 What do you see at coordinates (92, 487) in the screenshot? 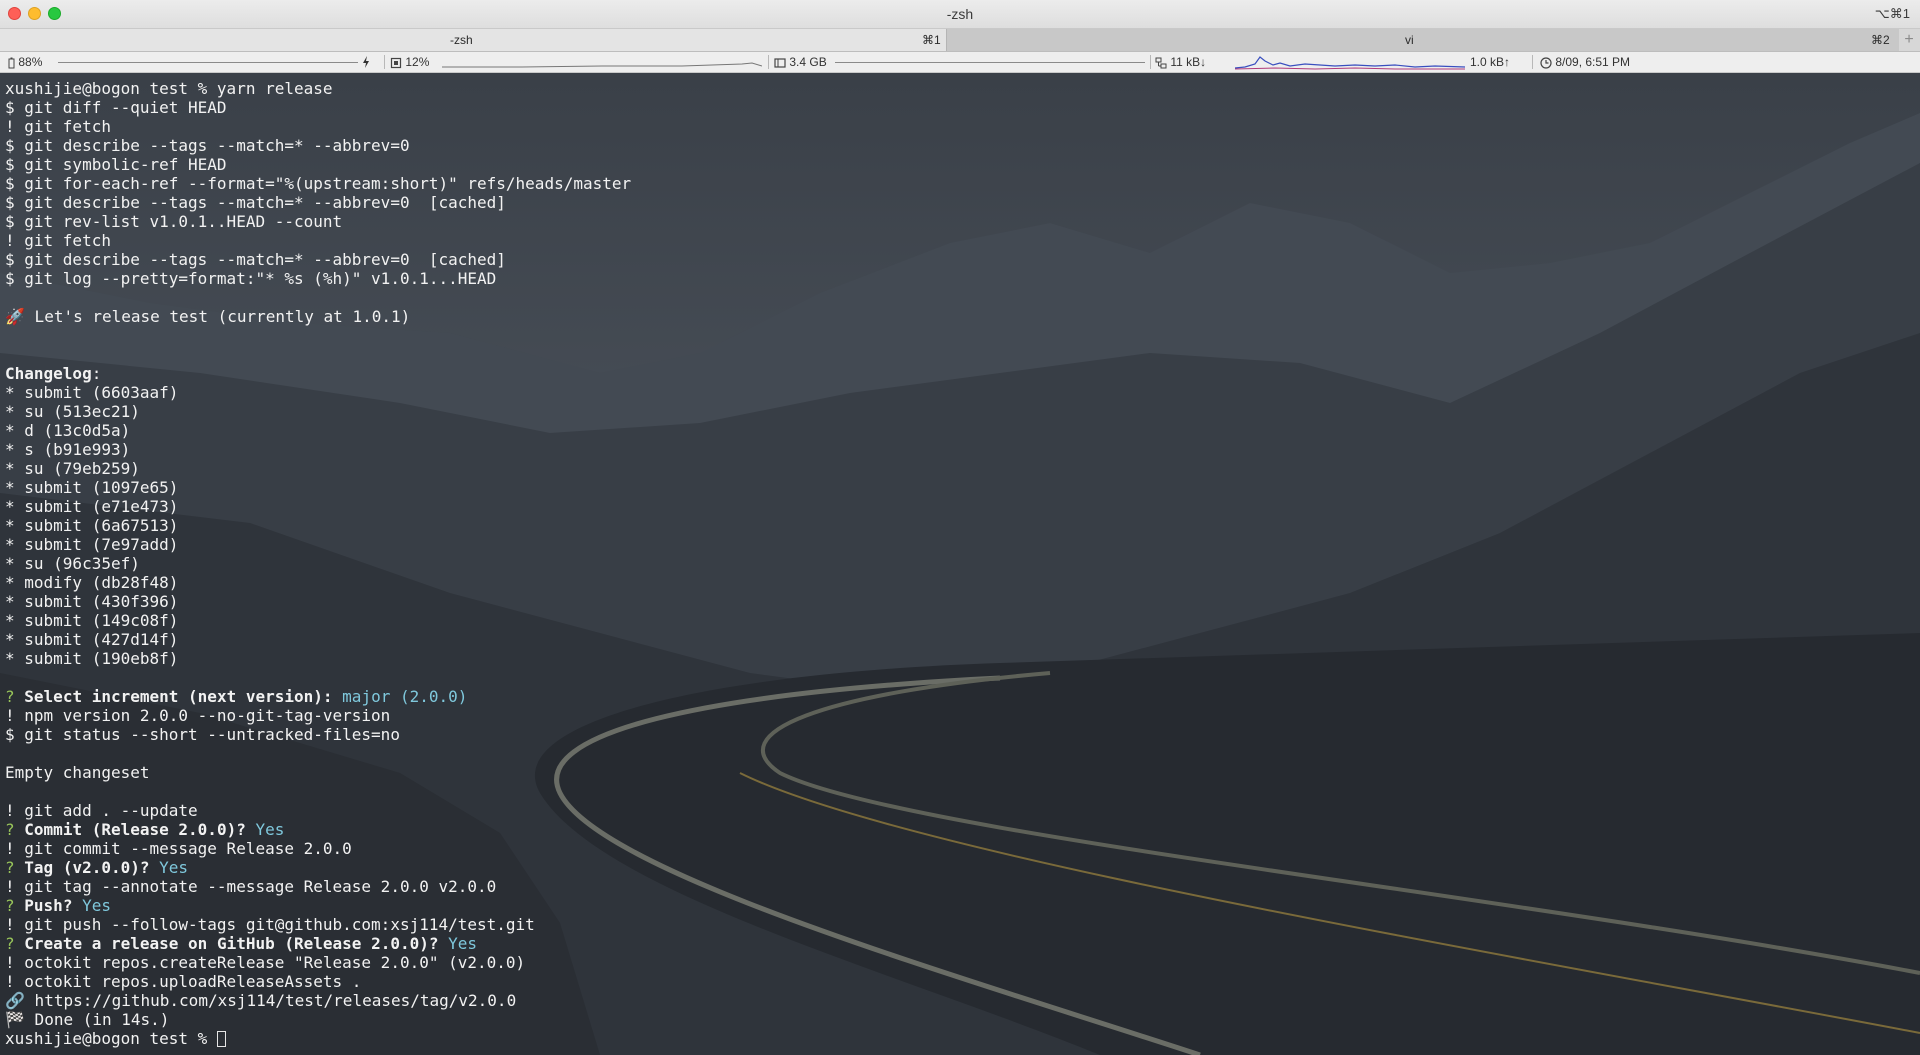
I see `changelog-item: * submit (1097e65)` at bounding box center [92, 487].